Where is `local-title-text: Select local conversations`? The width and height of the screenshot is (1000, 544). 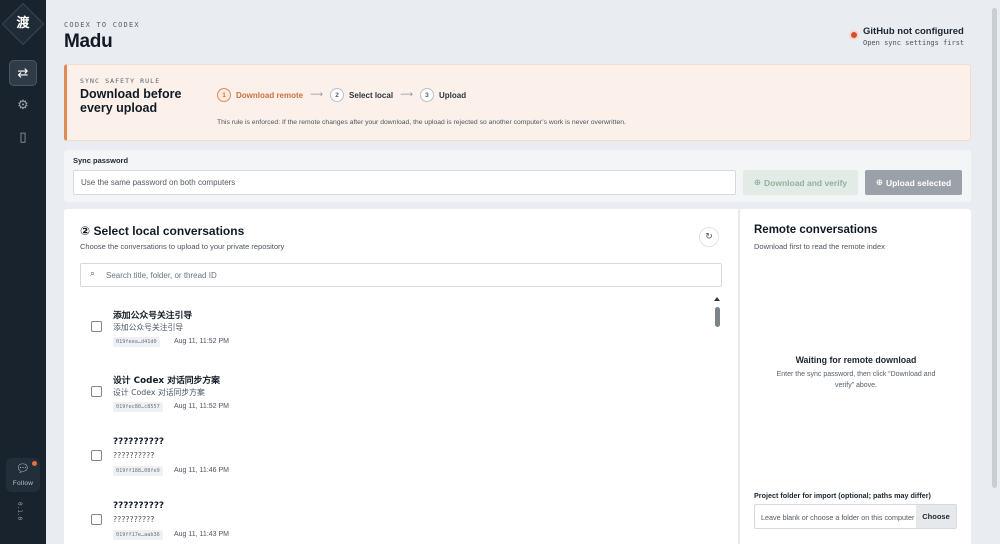
local-title-text: Select local conversations is located at coordinates (169, 231).